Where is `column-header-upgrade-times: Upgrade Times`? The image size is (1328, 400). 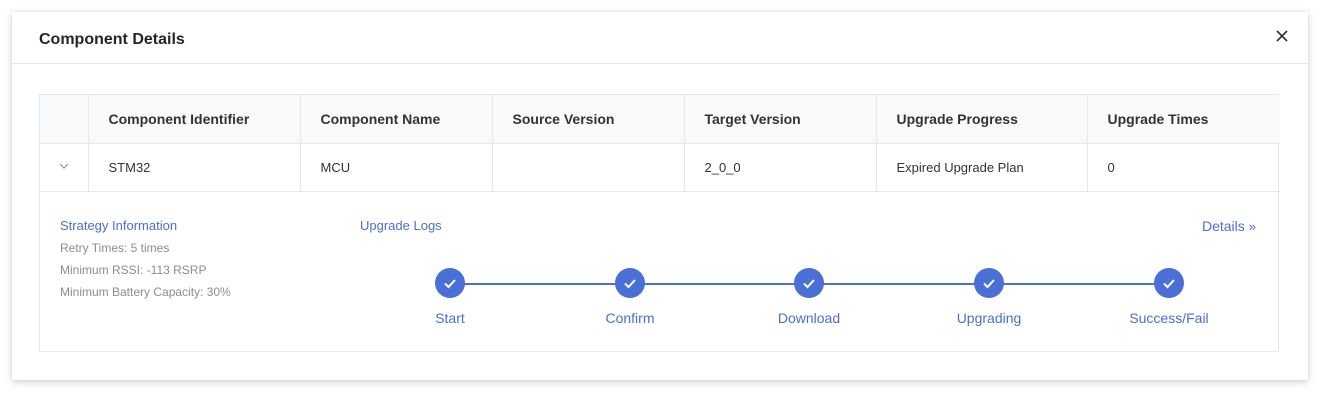
column-header-upgrade-times: Upgrade Times is located at coordinates (1183, 119).